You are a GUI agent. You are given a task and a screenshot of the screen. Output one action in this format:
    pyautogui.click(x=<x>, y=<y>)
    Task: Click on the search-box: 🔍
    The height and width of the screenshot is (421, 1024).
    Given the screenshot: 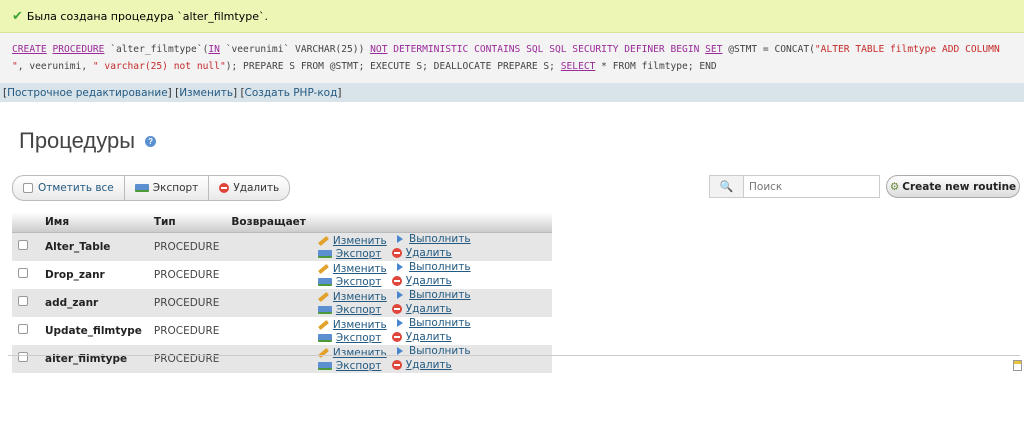 What is the action you would take?
    pyautogui.click(x=794, y=186)
    